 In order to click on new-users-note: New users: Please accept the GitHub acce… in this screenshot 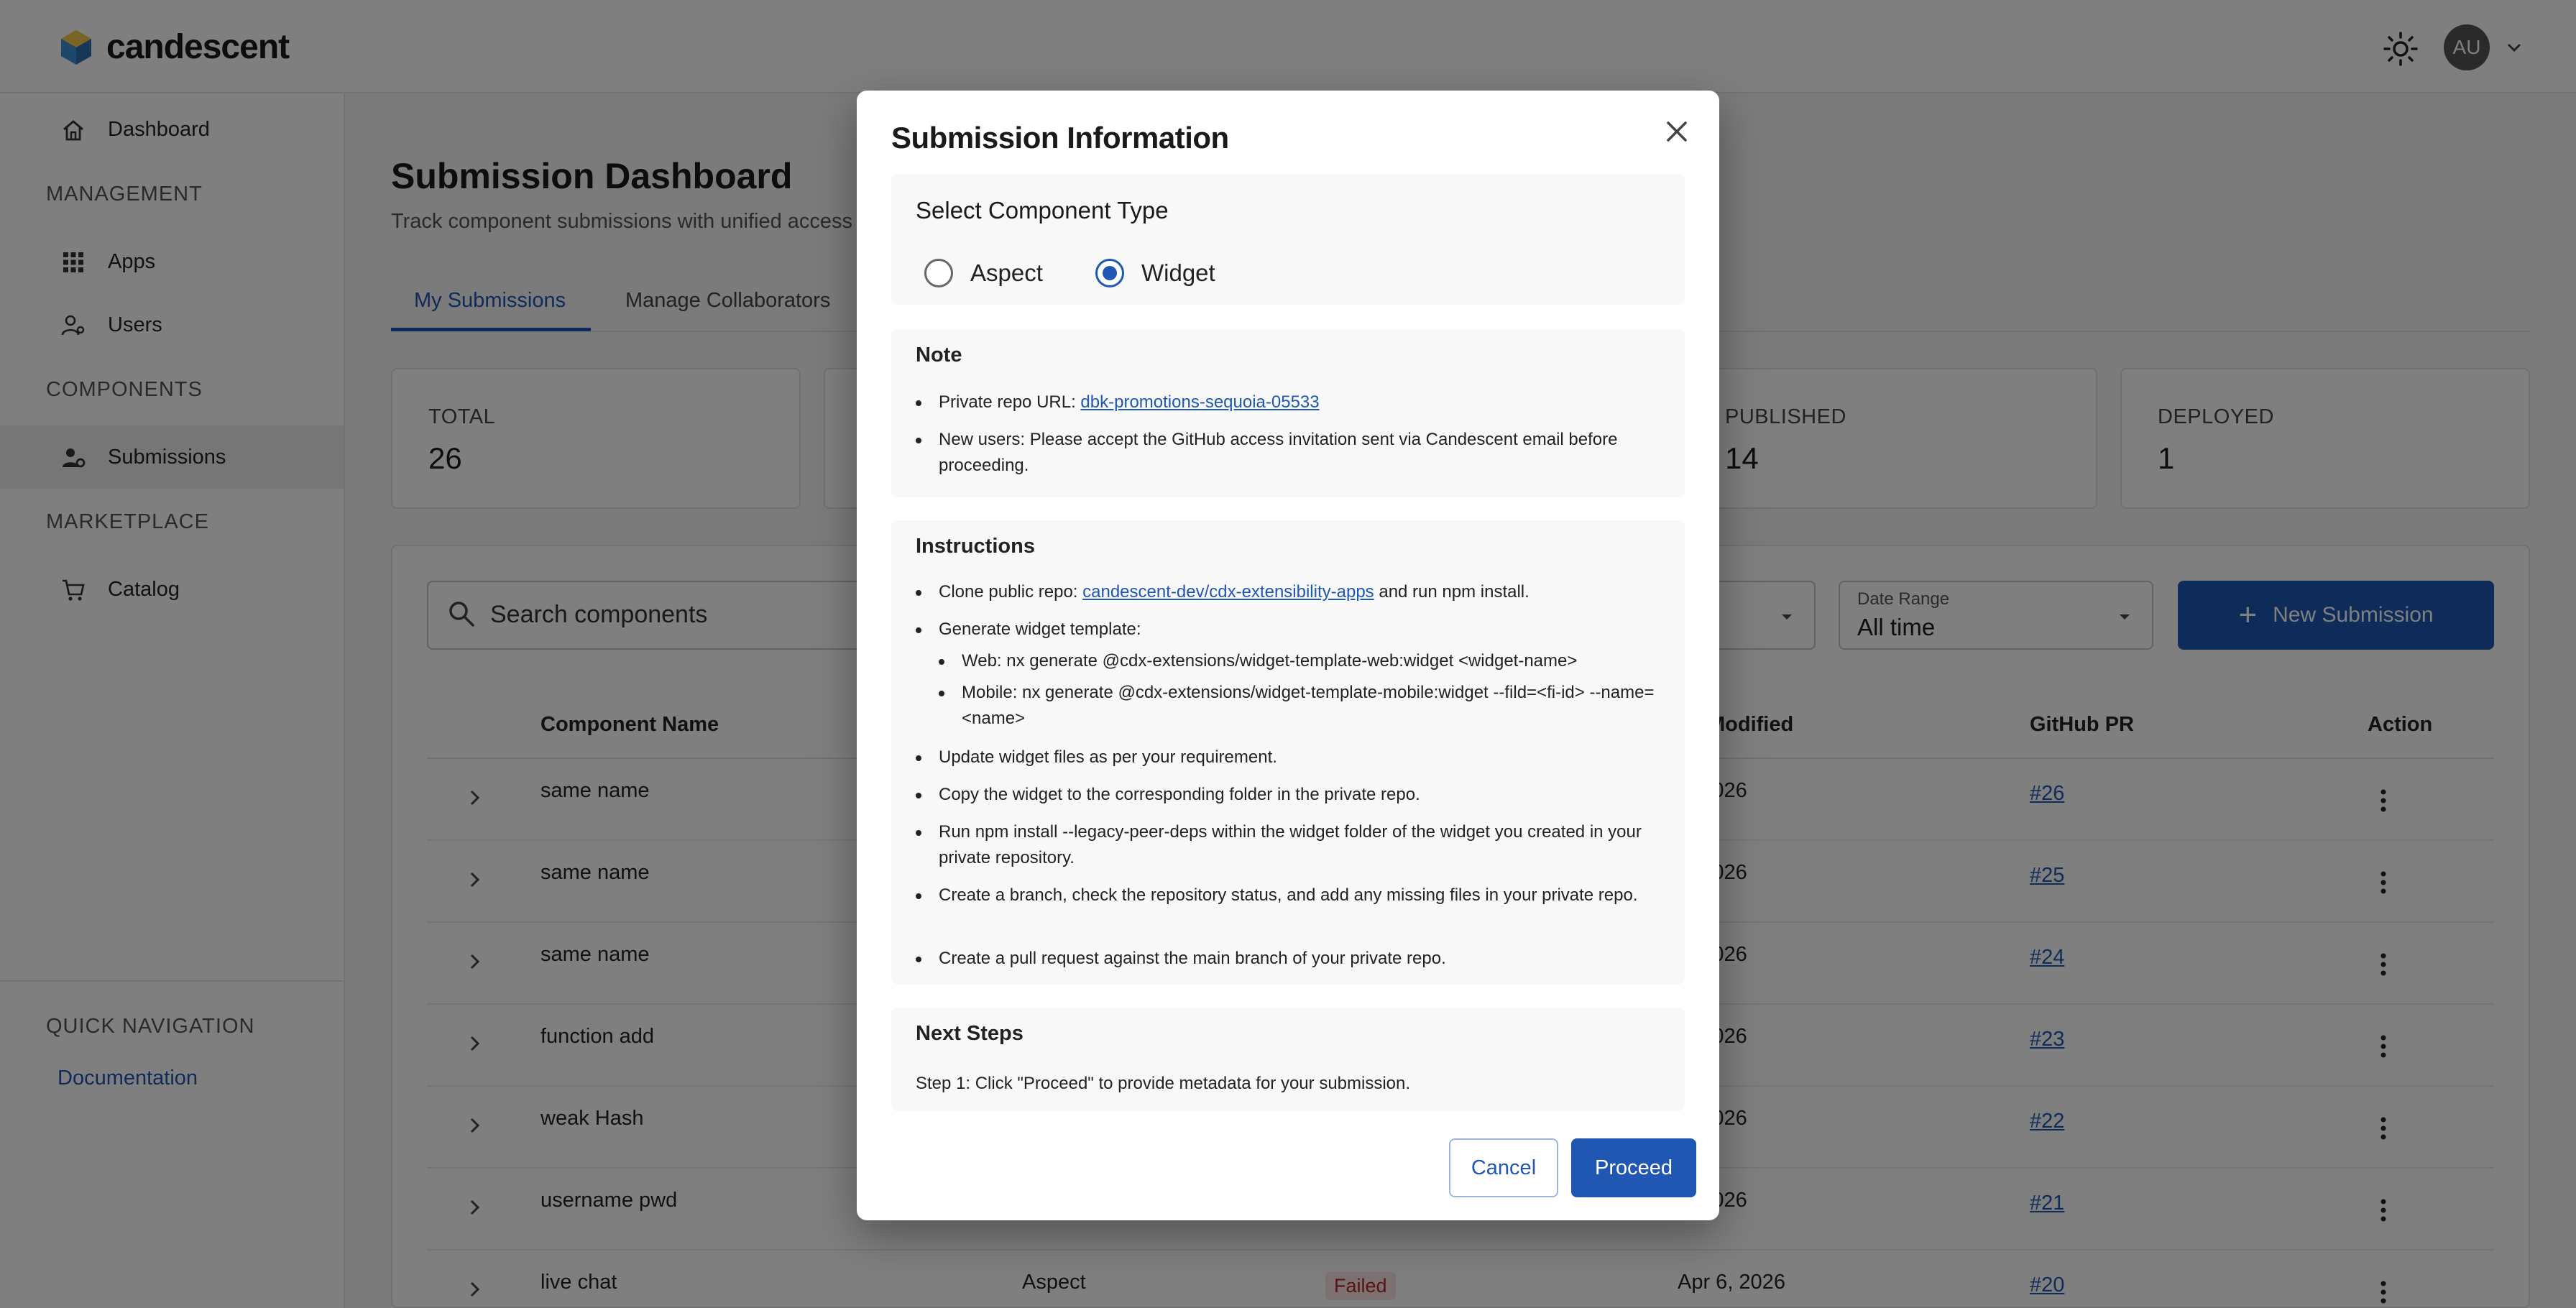, I will do `click(1278, 452)`.